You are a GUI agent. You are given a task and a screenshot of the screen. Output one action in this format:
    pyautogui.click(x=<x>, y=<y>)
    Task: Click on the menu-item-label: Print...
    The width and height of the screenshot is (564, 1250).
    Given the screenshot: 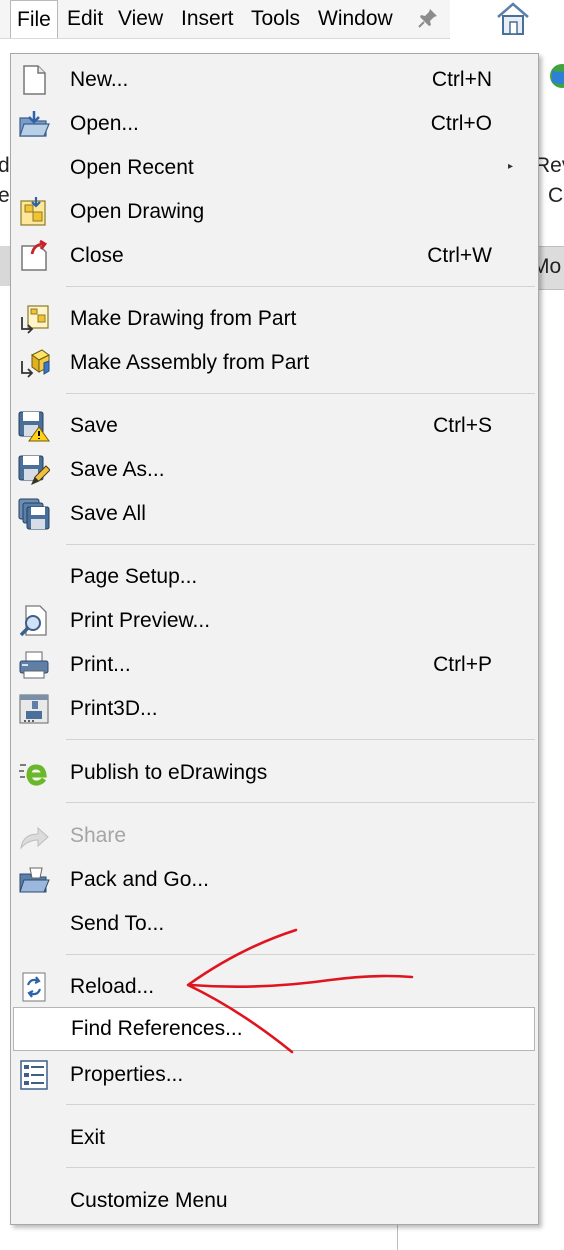 What is the action you would take?
    pyautogui.click(x=100, y=664)
    